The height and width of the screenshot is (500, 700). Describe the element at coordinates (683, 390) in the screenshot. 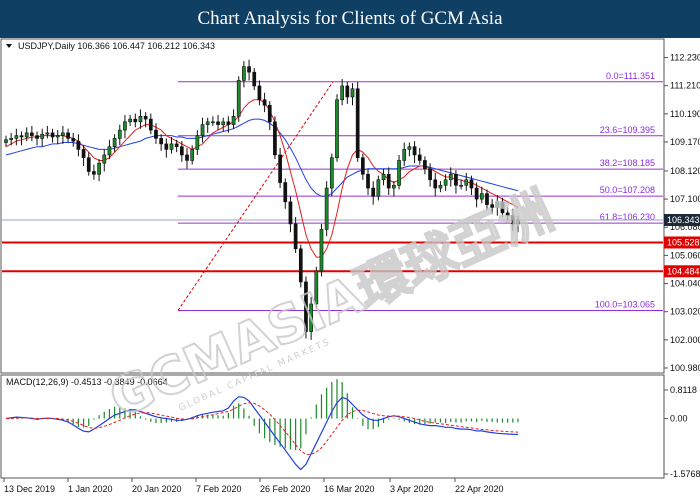

I see `macd-tick-label: 0.8118` at that location.